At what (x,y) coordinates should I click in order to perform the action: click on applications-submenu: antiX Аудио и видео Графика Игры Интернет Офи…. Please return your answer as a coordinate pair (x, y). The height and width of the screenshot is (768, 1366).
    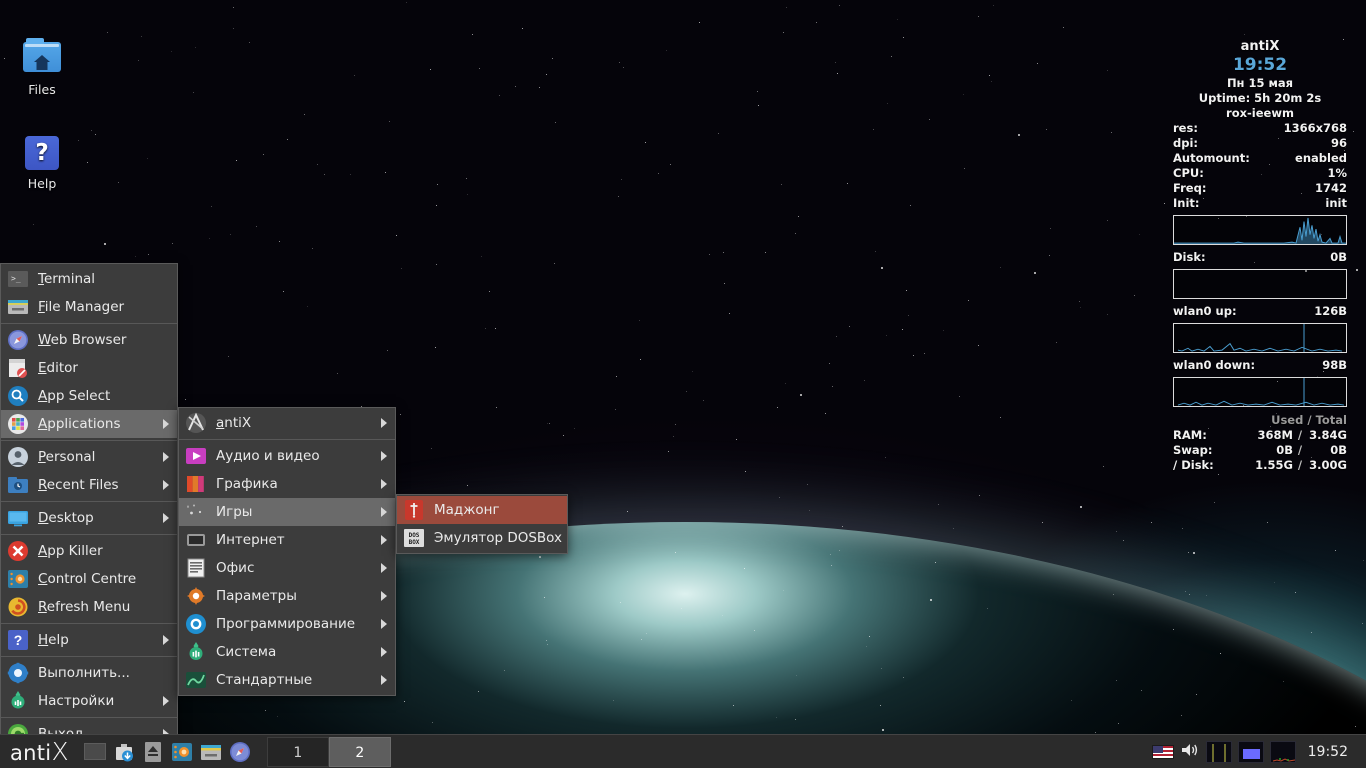
    Looking at the image, I should click on (287, 551).